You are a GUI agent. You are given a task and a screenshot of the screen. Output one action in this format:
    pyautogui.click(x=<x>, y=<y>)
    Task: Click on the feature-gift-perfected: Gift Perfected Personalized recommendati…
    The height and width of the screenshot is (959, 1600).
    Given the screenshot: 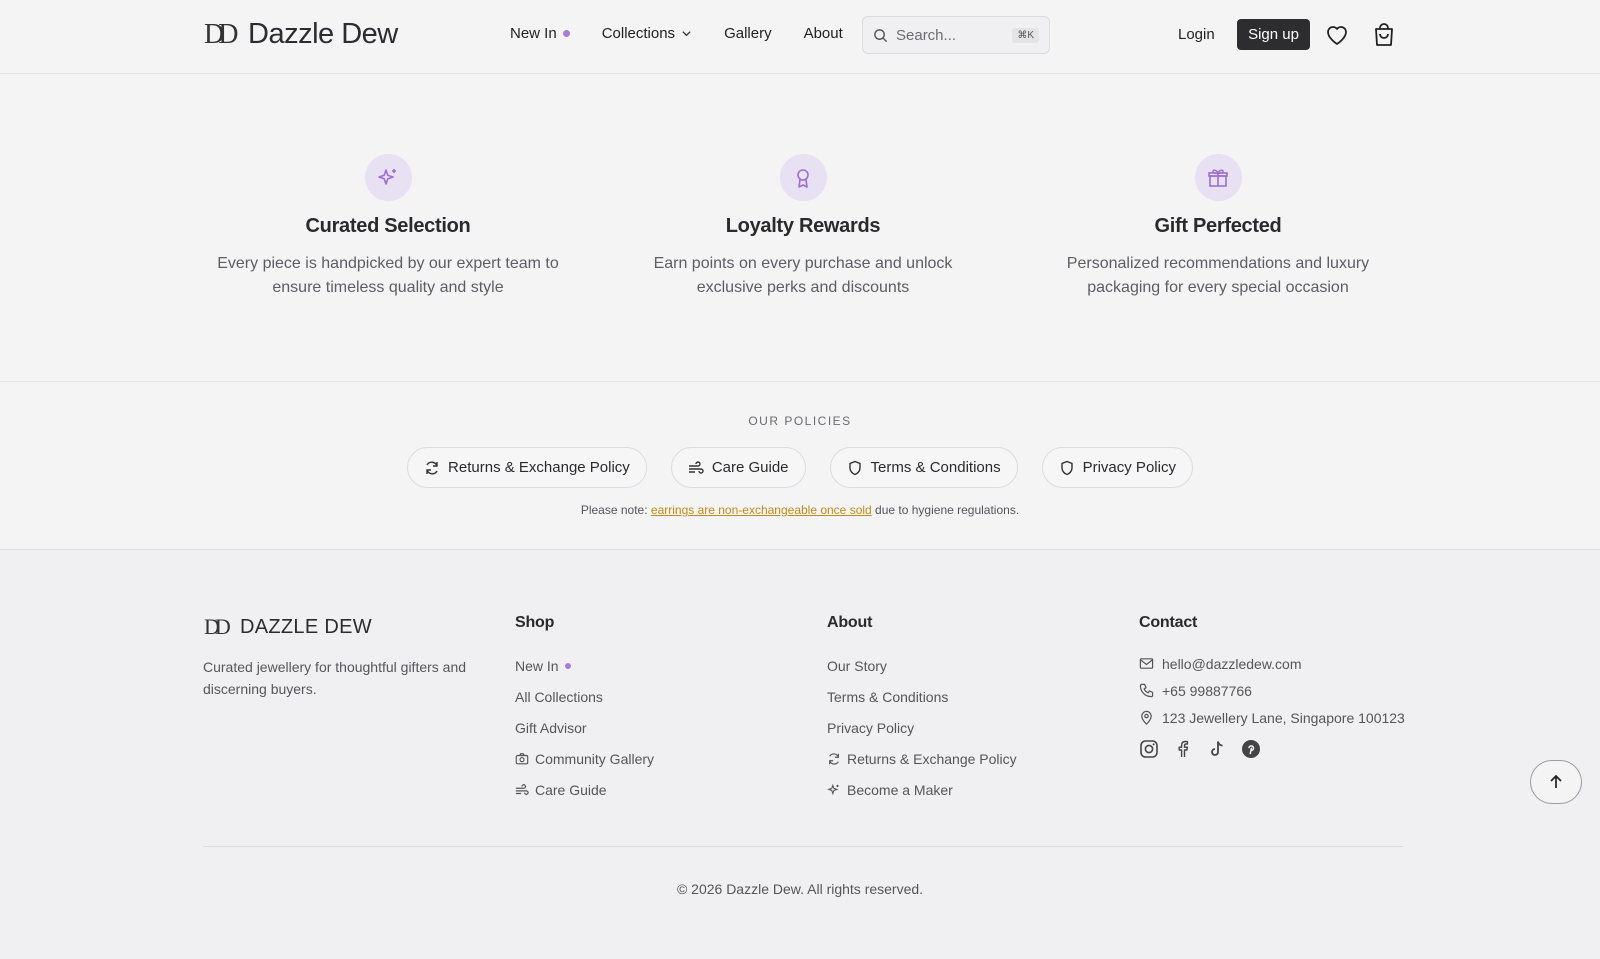 What is the action you would take?
    pyautogui.click(x=1218, y=227)
    